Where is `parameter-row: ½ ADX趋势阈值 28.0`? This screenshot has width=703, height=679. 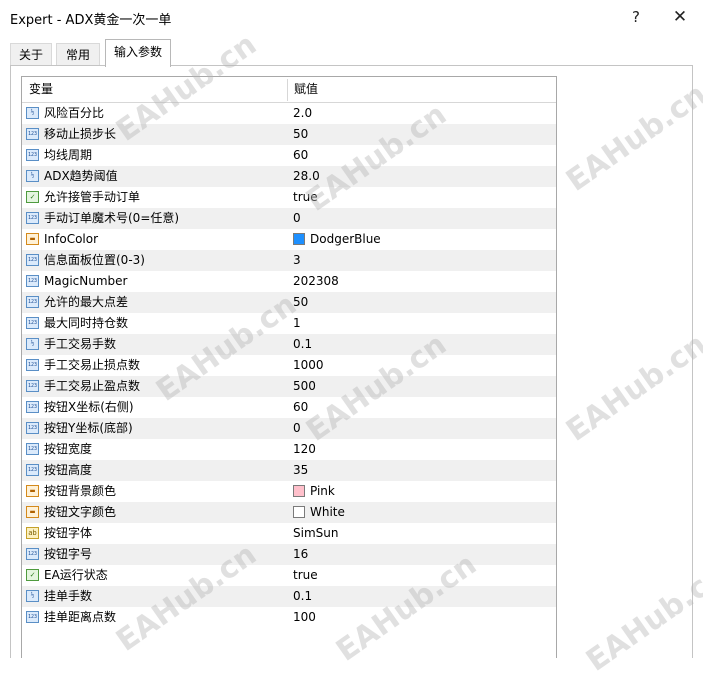 parameter-row: ½ ADX趋势阈值 28.0 is located at coordinates (289, 176).